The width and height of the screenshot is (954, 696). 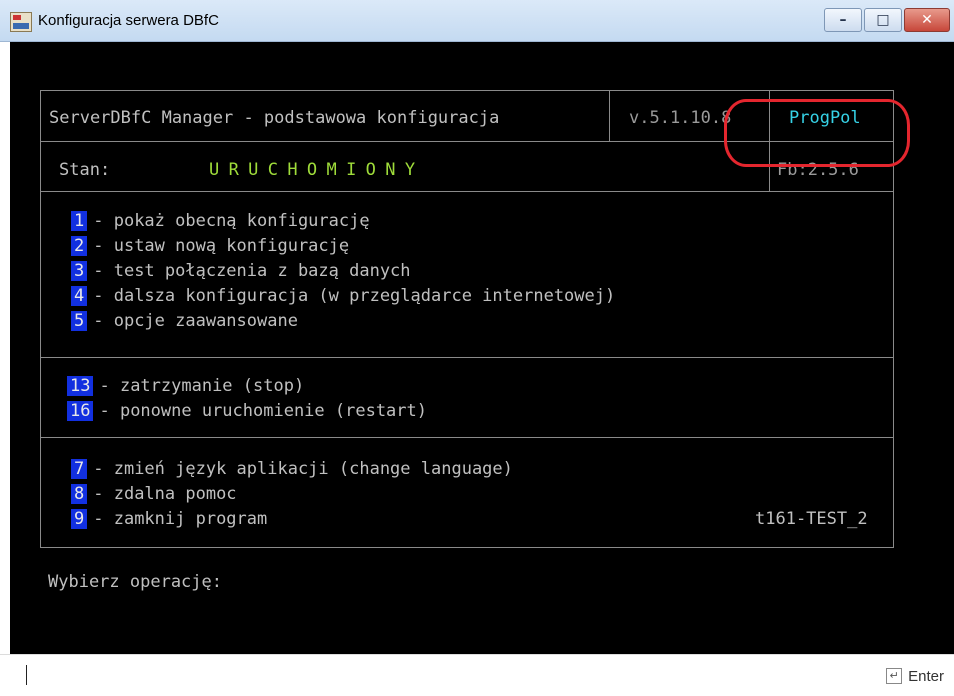 I want to click on window-controls: – □ ✕, so click(x=886, y=20).